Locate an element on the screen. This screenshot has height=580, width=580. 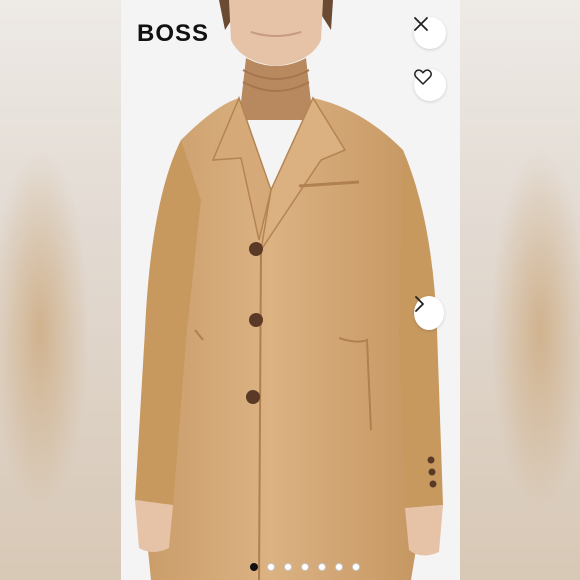
close-button is located at coordinates (430, 33).